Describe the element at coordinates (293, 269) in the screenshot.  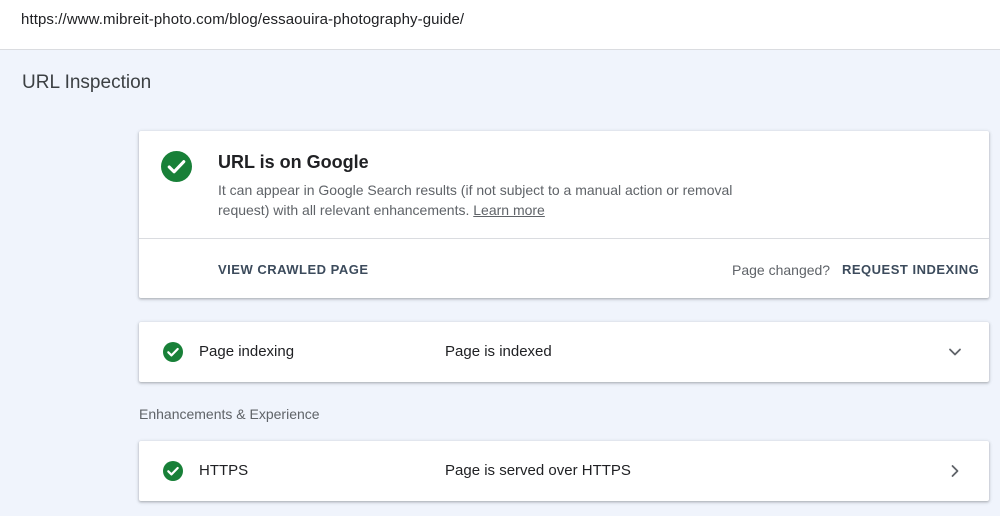
I see `view-crawled-page-button: VIEW CRAWLED PAGE` at that location.